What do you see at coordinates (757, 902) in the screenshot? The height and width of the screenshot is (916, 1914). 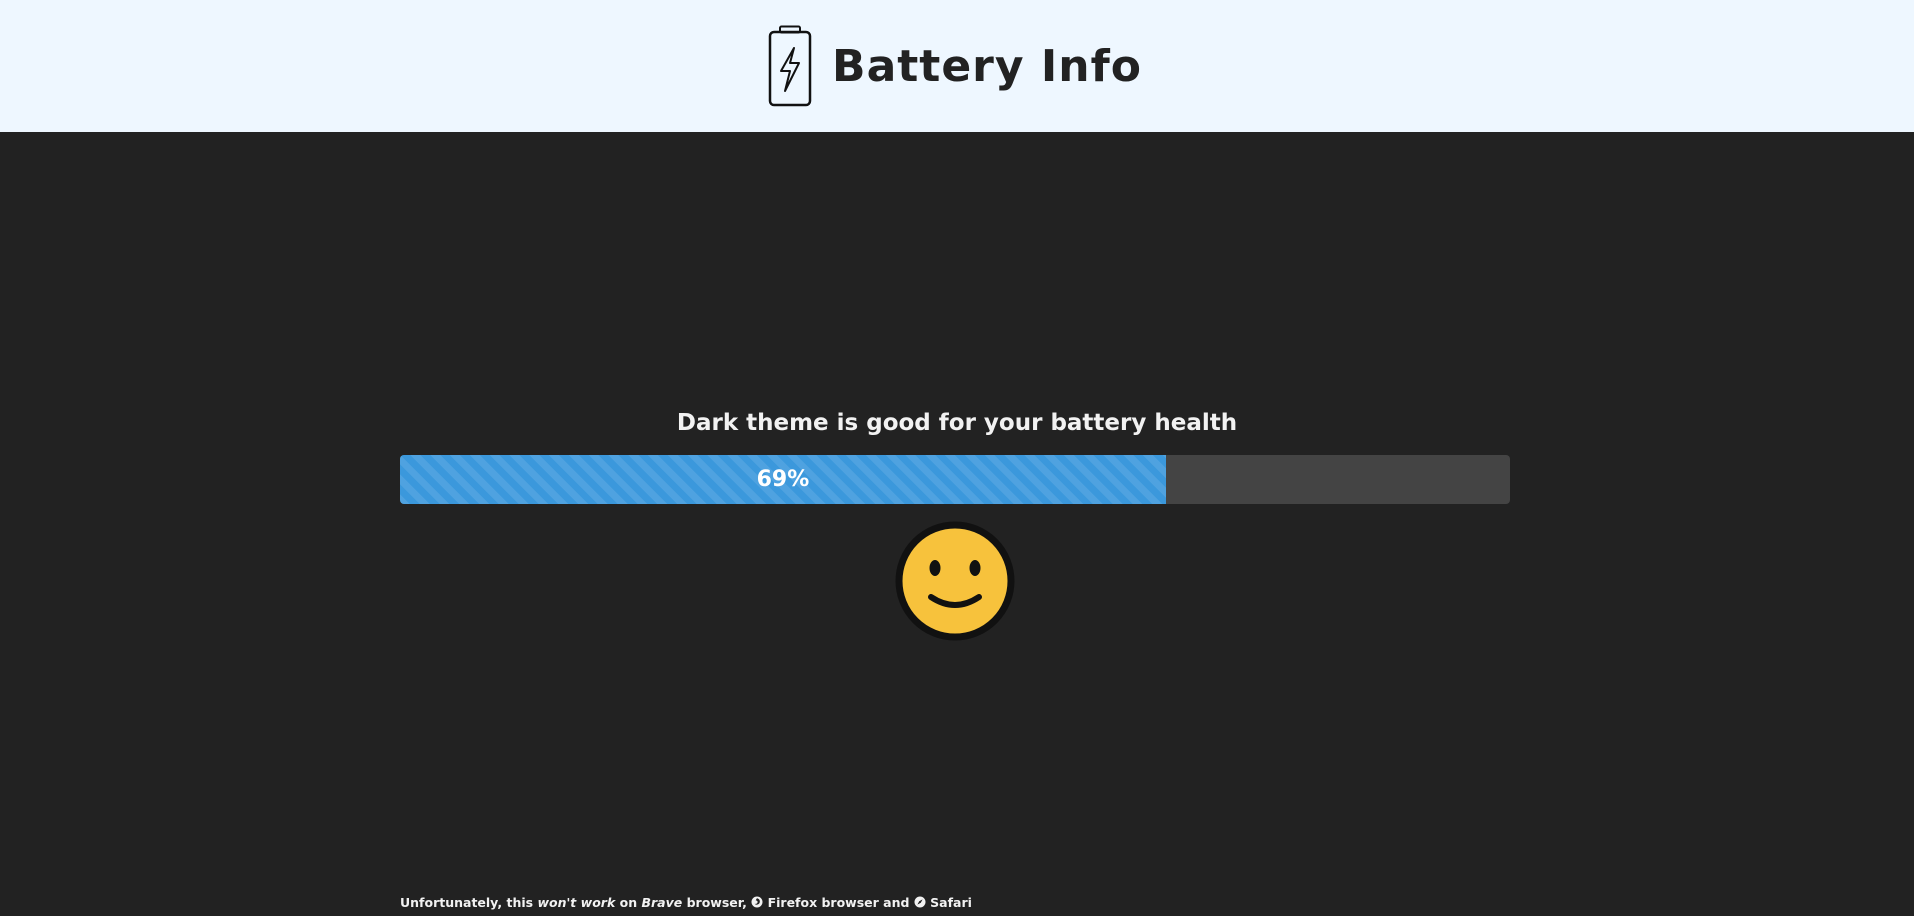 I see `firefox-icon` at bounding box center [757, 902].